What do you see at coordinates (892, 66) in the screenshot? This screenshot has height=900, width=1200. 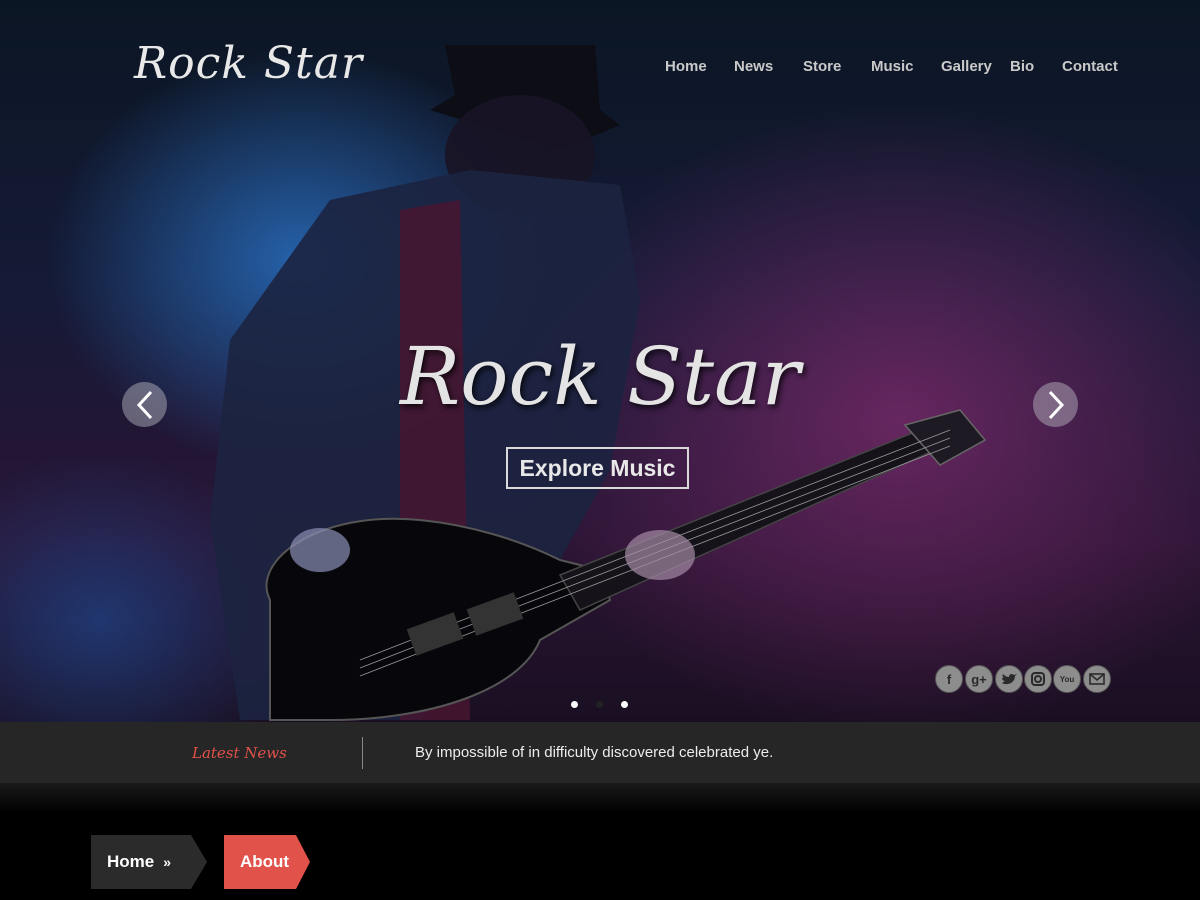 I see `nav-music: Music` at bounding box center [892, 66].